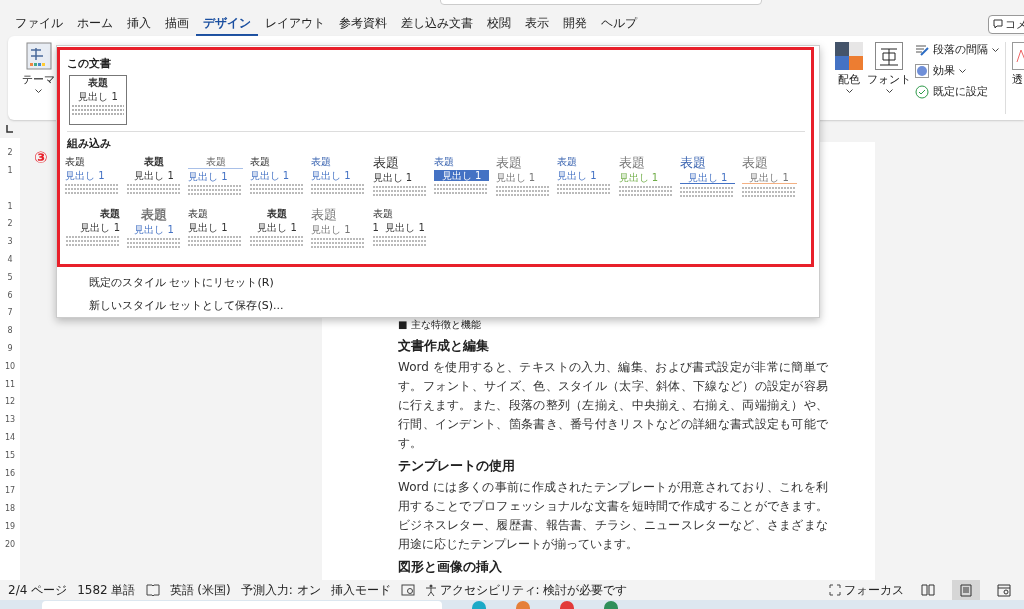 The width and height of the screenshot is (1024, 609). Describe the element at coordinates (10, 438) in the screenshot. I see `ruler-number: 14` at that location.